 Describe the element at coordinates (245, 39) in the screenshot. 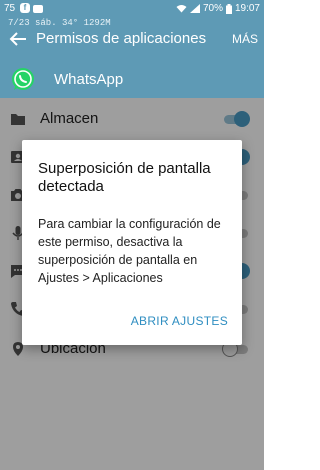

I see `more-button: MÁS` at that location.